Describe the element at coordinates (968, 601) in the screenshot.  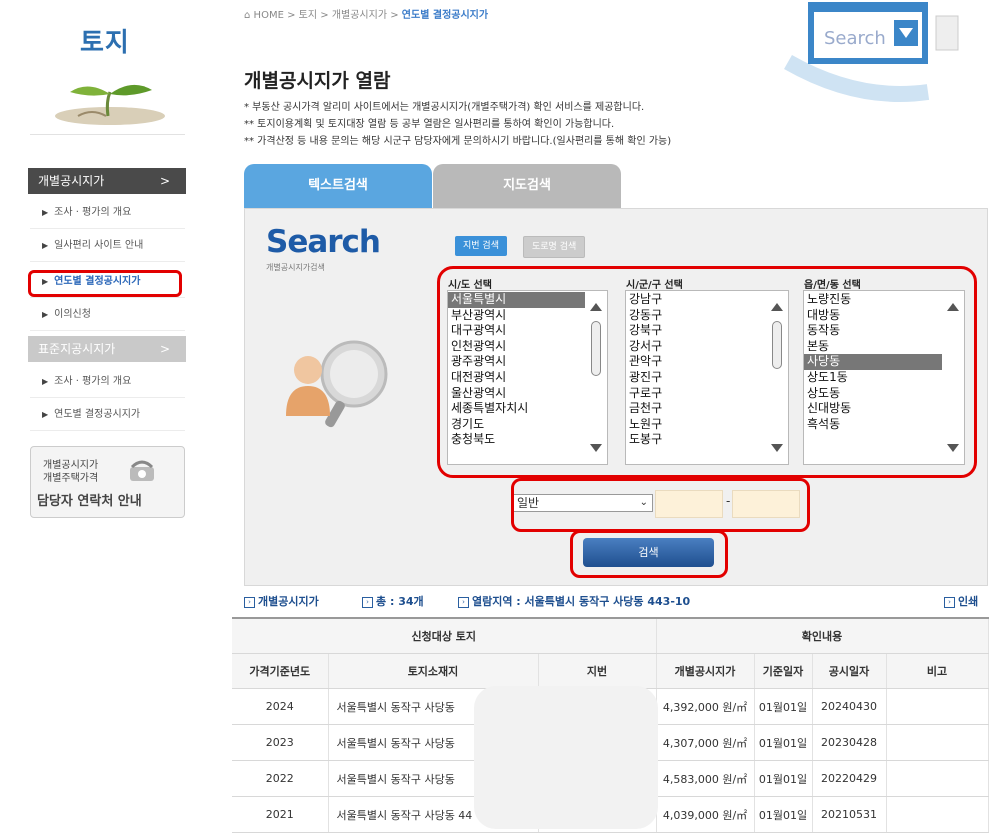
I see `print-label: 인쇄` at that location.